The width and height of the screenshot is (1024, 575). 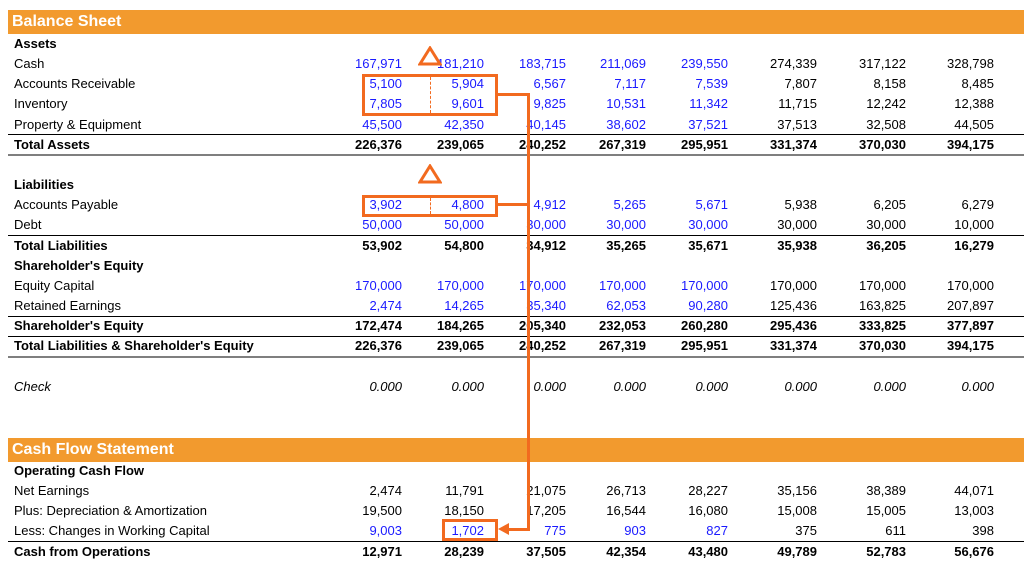 What do you see at coordinates (866, 387) in the screenshot?
I see `cell-year-7: 0.000` at bounding box center [866, 387].